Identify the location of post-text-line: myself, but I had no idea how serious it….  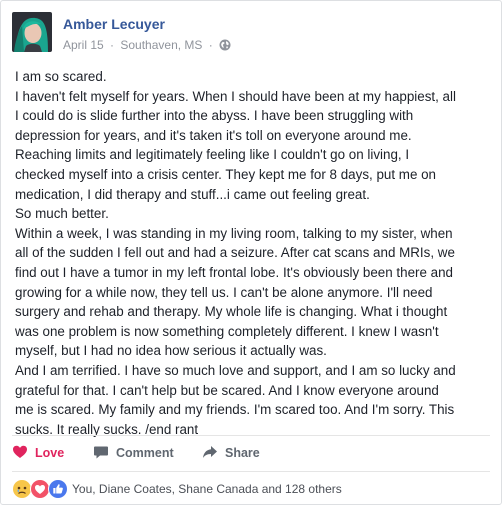
(171, 351).